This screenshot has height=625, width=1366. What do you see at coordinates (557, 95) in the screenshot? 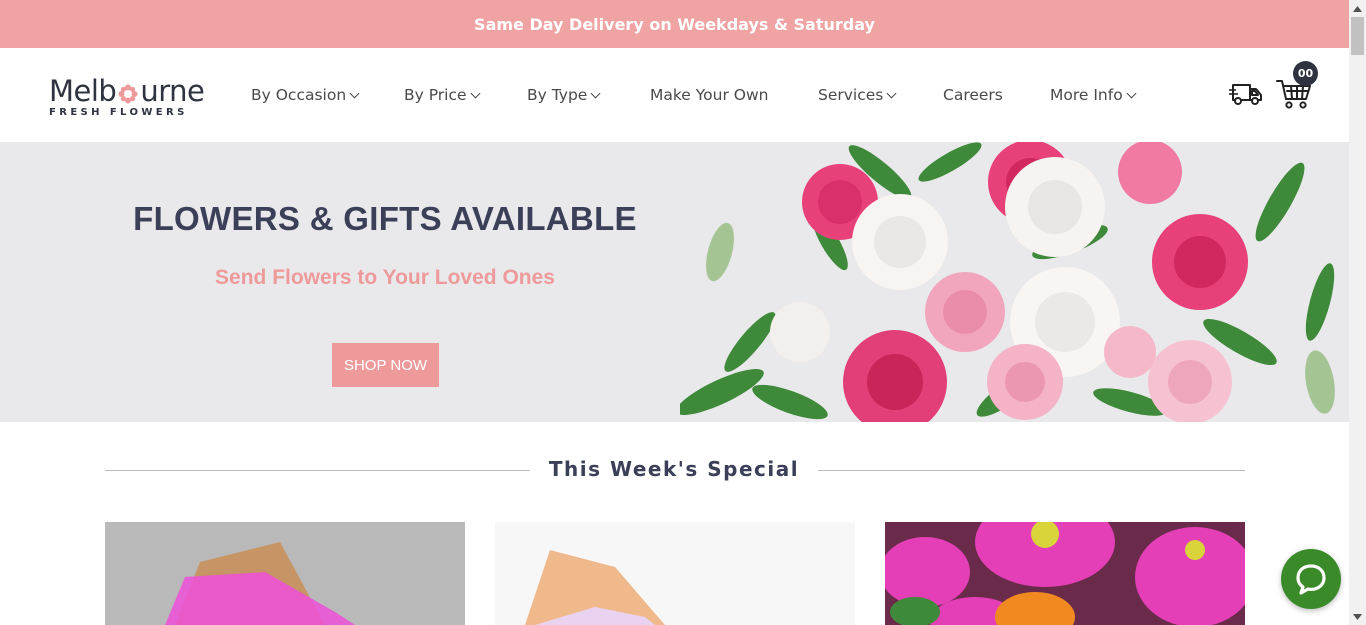
I see `nav-label: By Type` at bounding box center [557, 95].